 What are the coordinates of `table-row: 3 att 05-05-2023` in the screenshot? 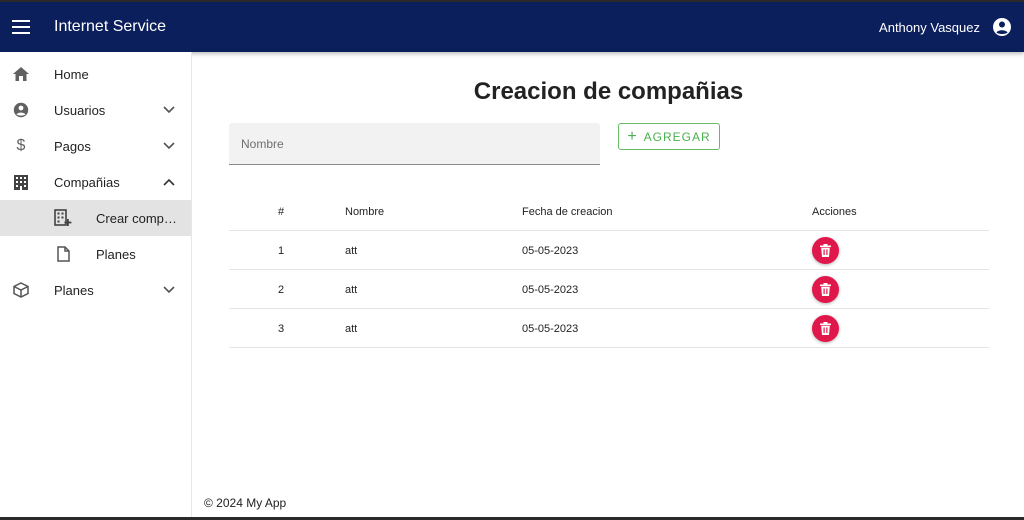 It's located at (609, 328).